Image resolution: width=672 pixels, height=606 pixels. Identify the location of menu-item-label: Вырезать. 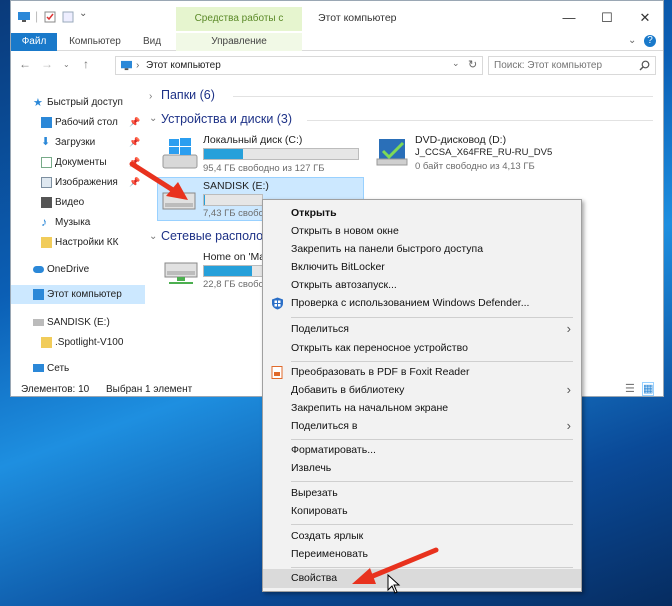
(314, 493).